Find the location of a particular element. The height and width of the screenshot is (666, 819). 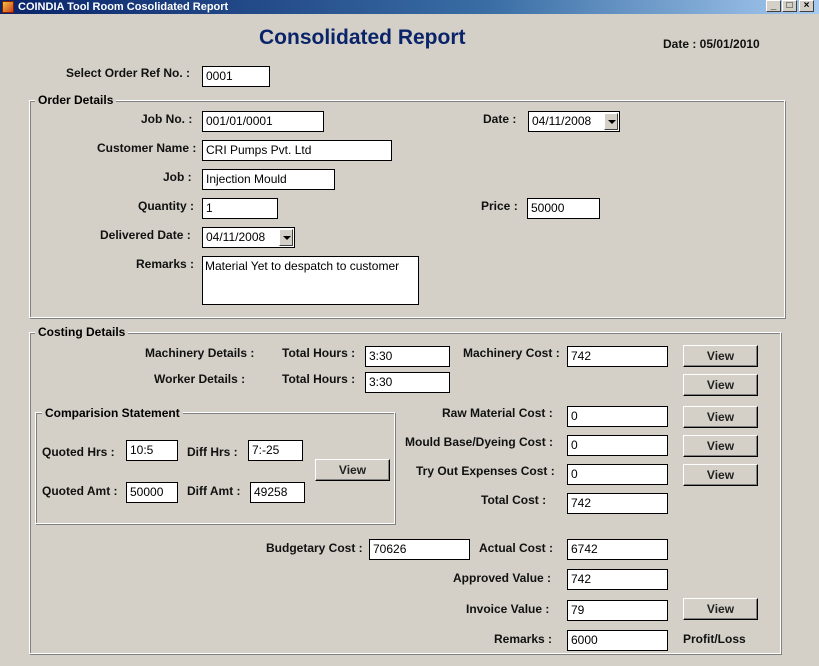

select-order-label: Select Order Ref No. : is located at coordinates (128, 73).